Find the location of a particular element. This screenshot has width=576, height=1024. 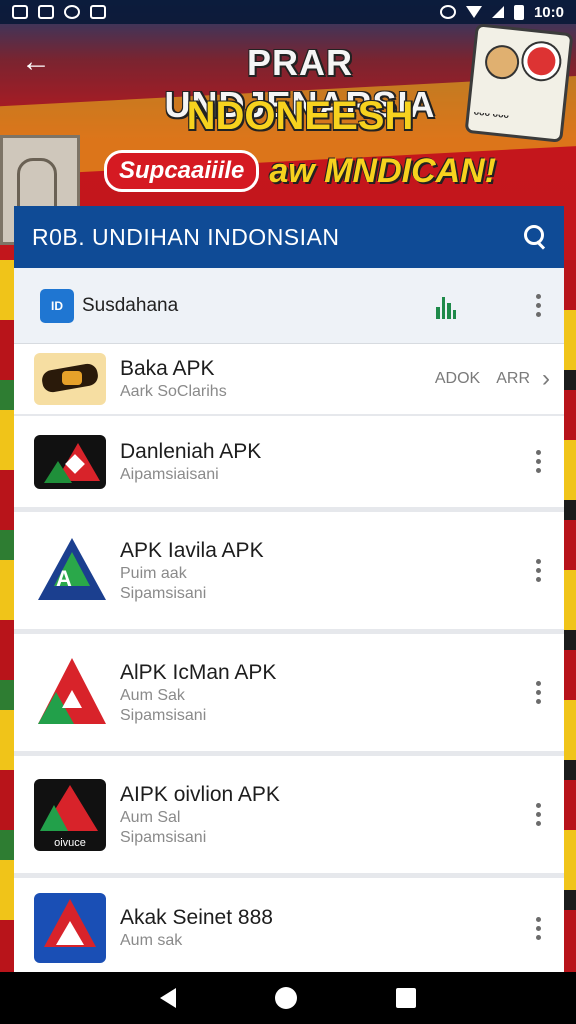

app-subtitle: Puim aak is located at coordinates (153, 573).